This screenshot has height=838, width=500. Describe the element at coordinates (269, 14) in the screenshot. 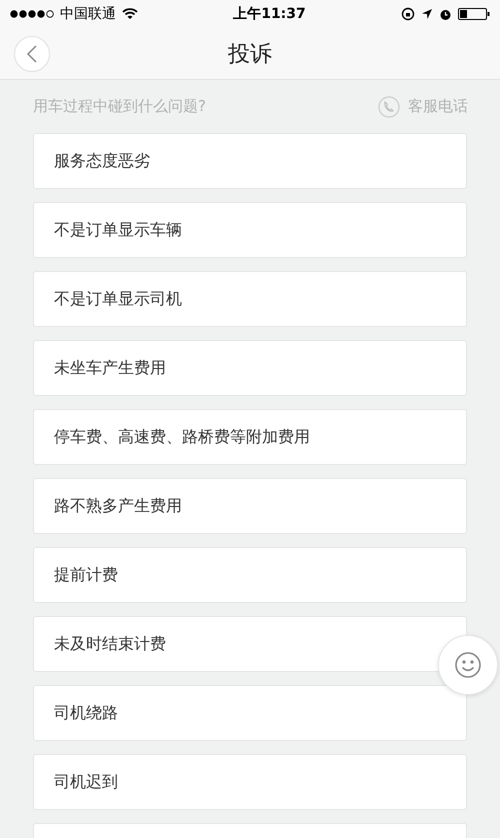

I see `clock-time: 上午11:37` at that location.